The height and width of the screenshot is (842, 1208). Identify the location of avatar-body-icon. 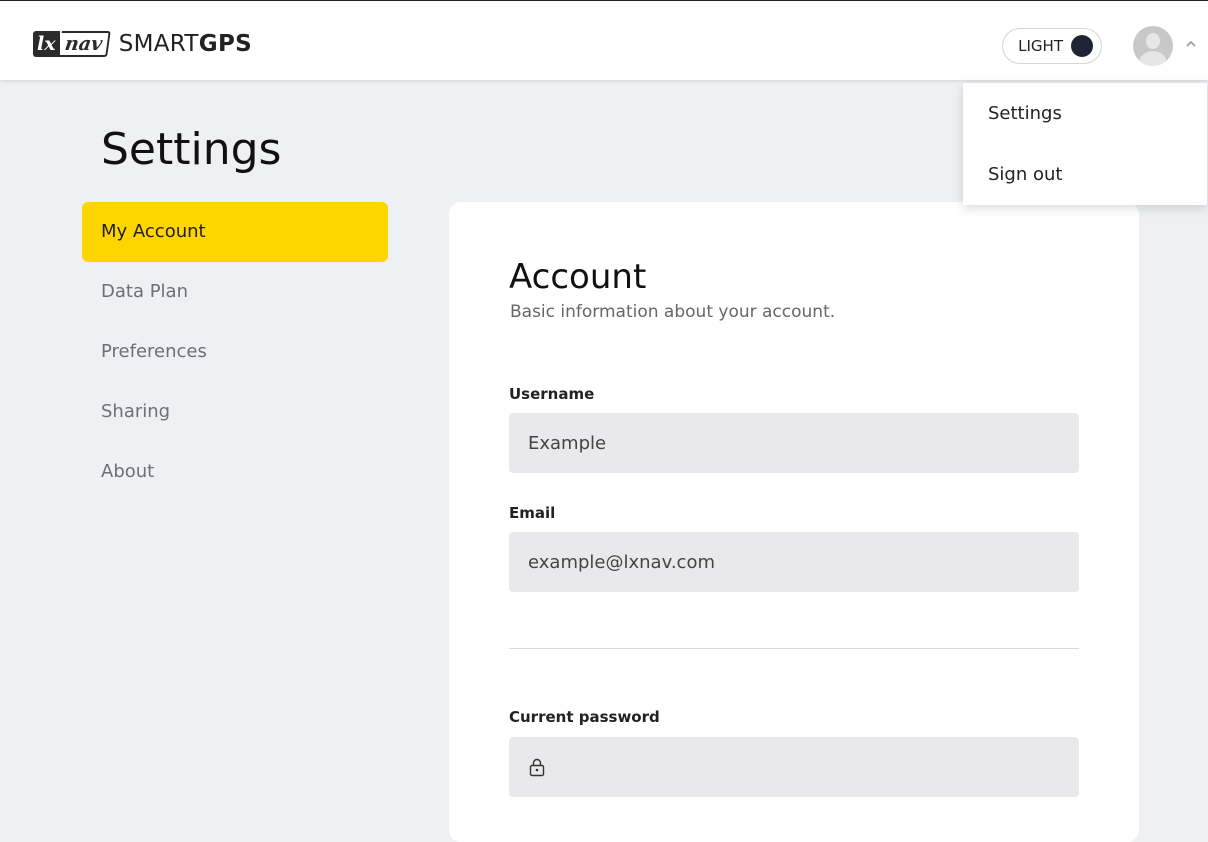
(1153, 58).